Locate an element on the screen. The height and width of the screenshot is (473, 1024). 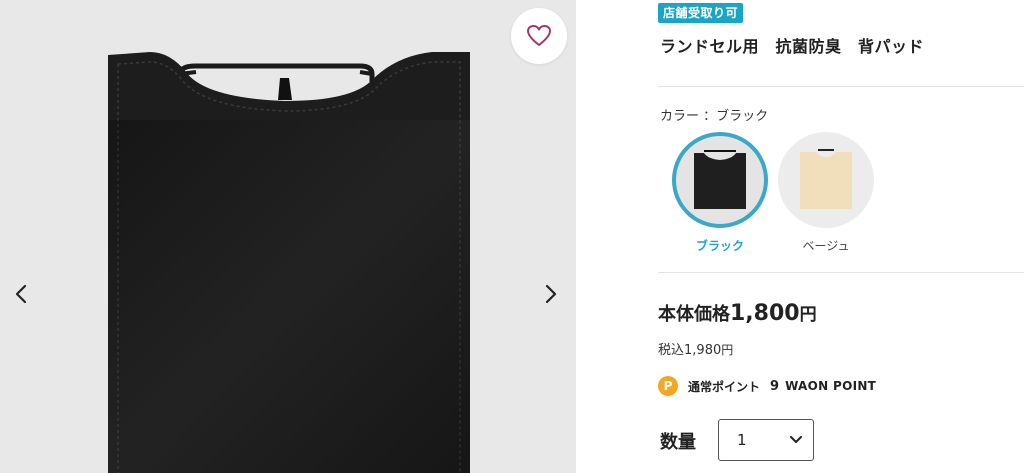
color-swatch-beige: ベージュ is located at coordinates (826, 193).